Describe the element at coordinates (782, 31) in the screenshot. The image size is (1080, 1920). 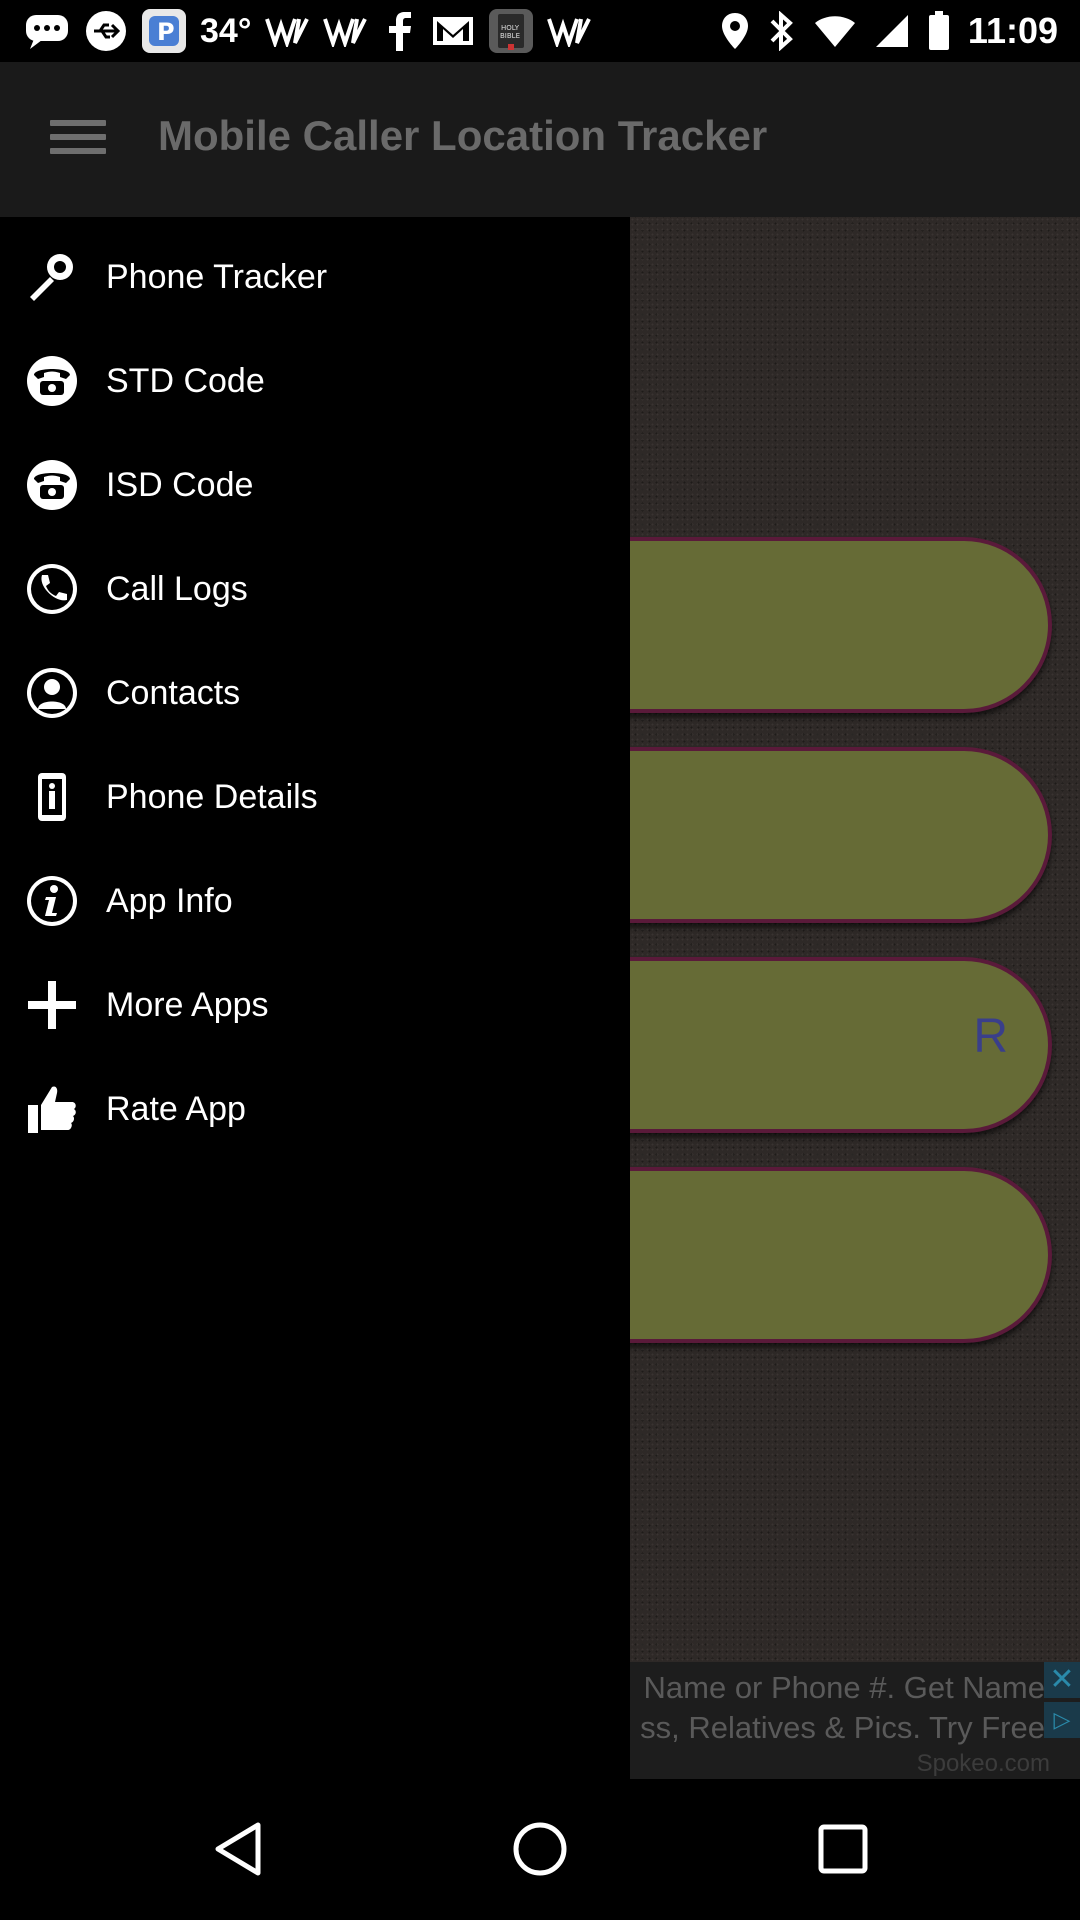
I see `bluetooth-icon` at that location.